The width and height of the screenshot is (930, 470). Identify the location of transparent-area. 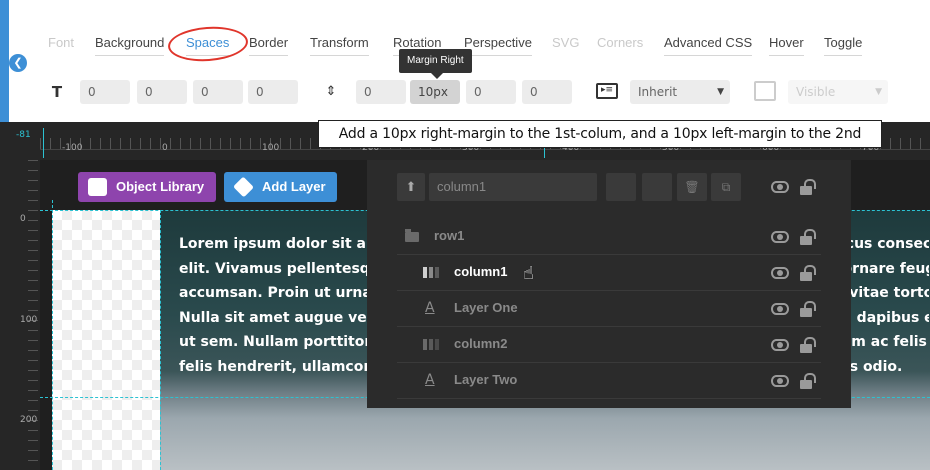
(106, 340).